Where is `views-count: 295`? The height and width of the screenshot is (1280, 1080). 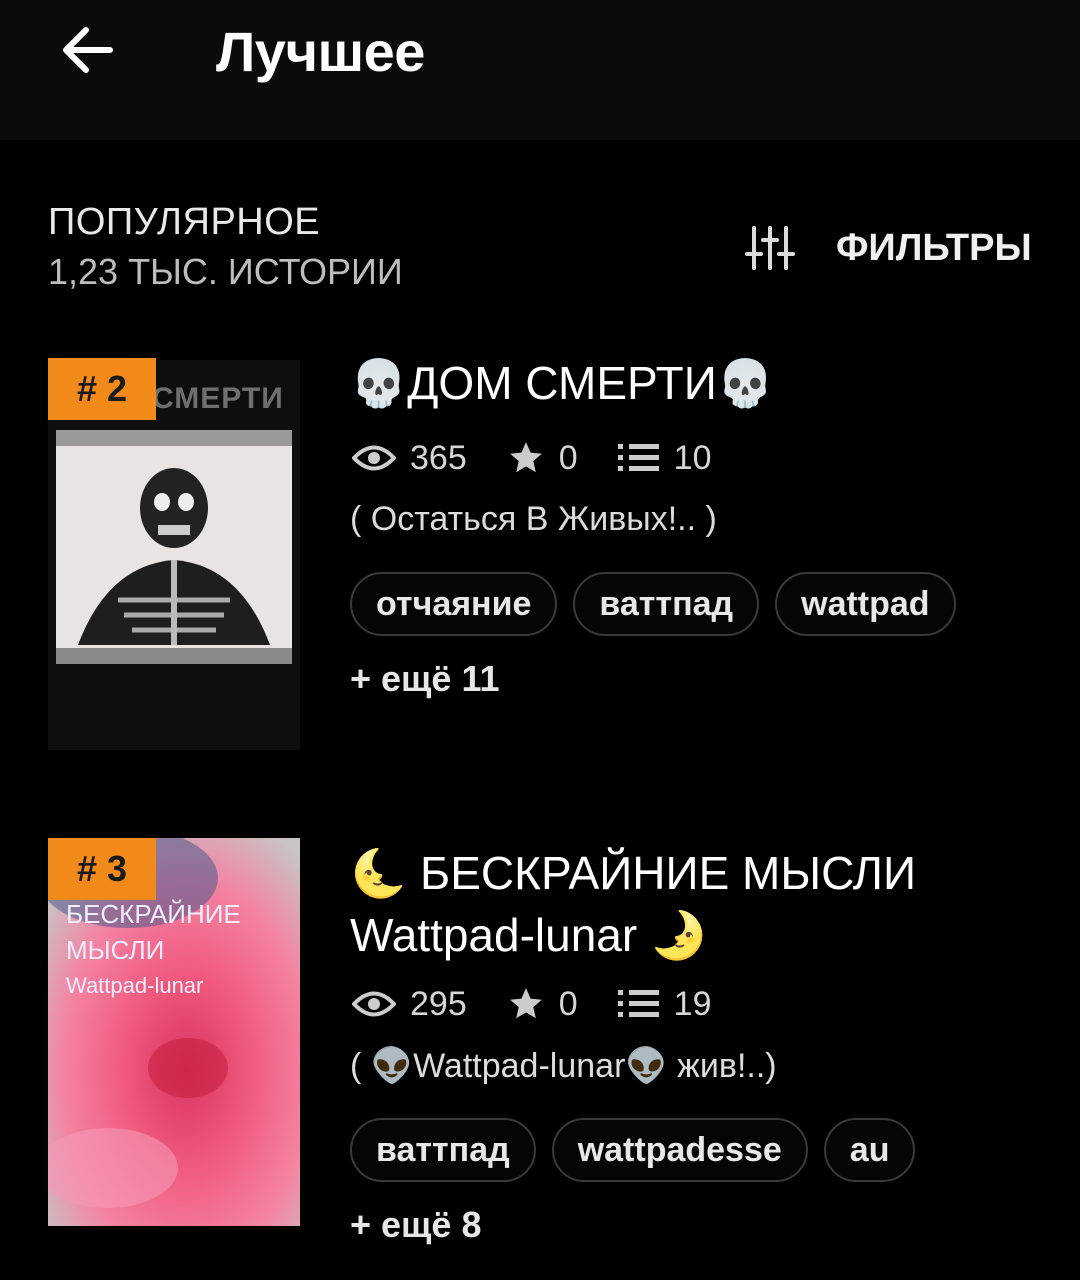 views-count: 295 is located at coordinates (438, 1003).